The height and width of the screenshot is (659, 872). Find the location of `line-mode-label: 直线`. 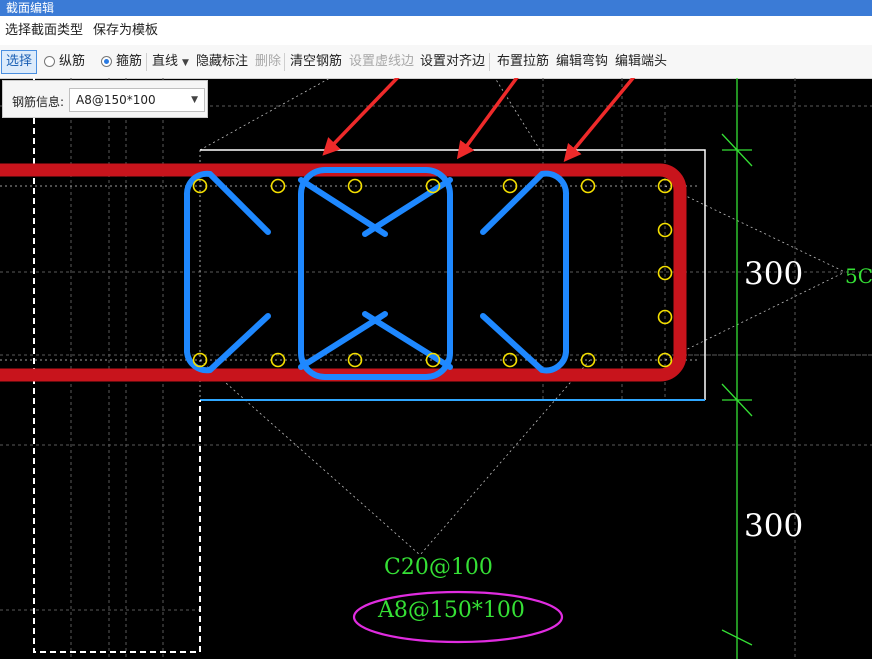

line-mode-label: 直线 is located at coordinates (165, 61).